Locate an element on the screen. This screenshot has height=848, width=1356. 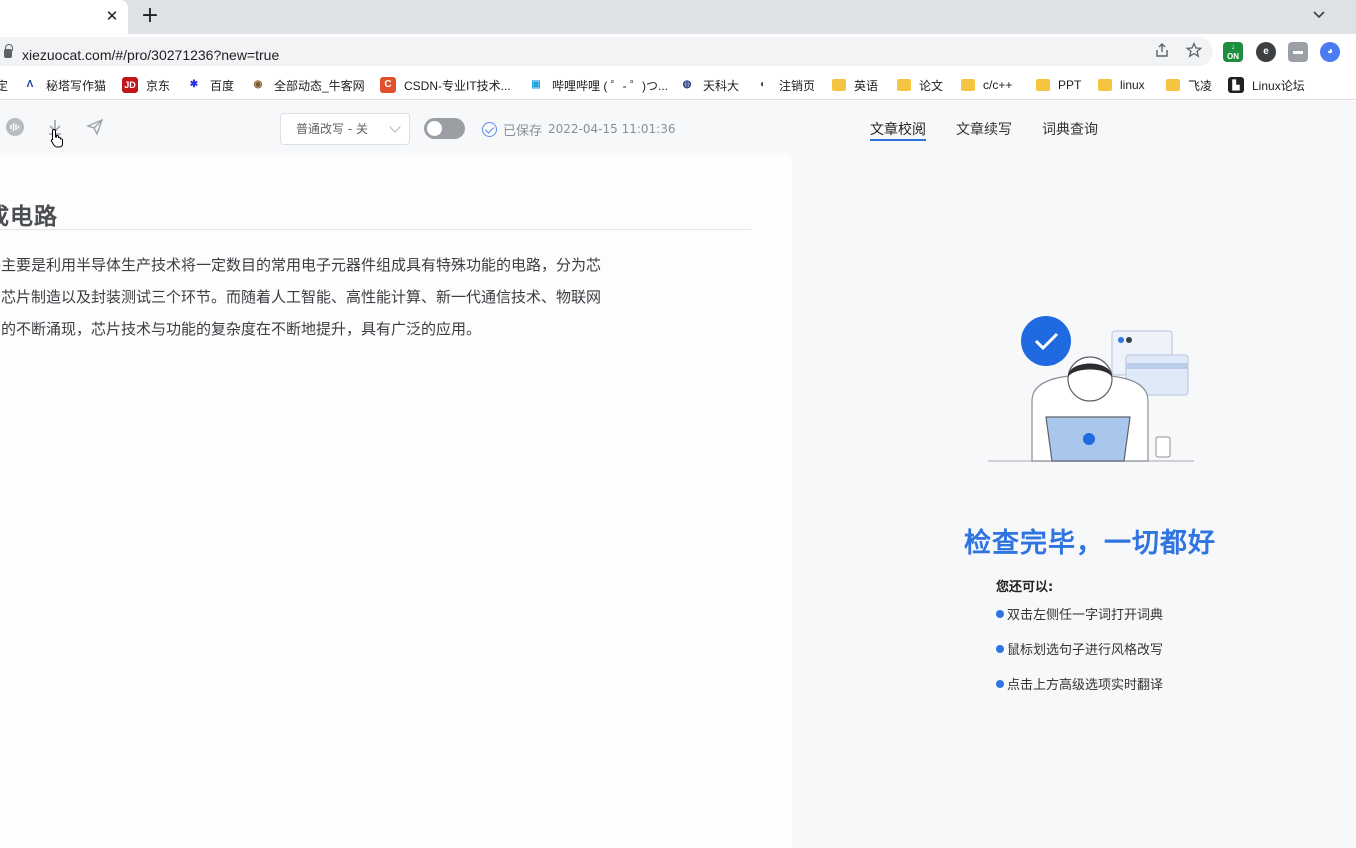
bookmark-item: ◍ 天科大 is located at coordinates (709, 85).